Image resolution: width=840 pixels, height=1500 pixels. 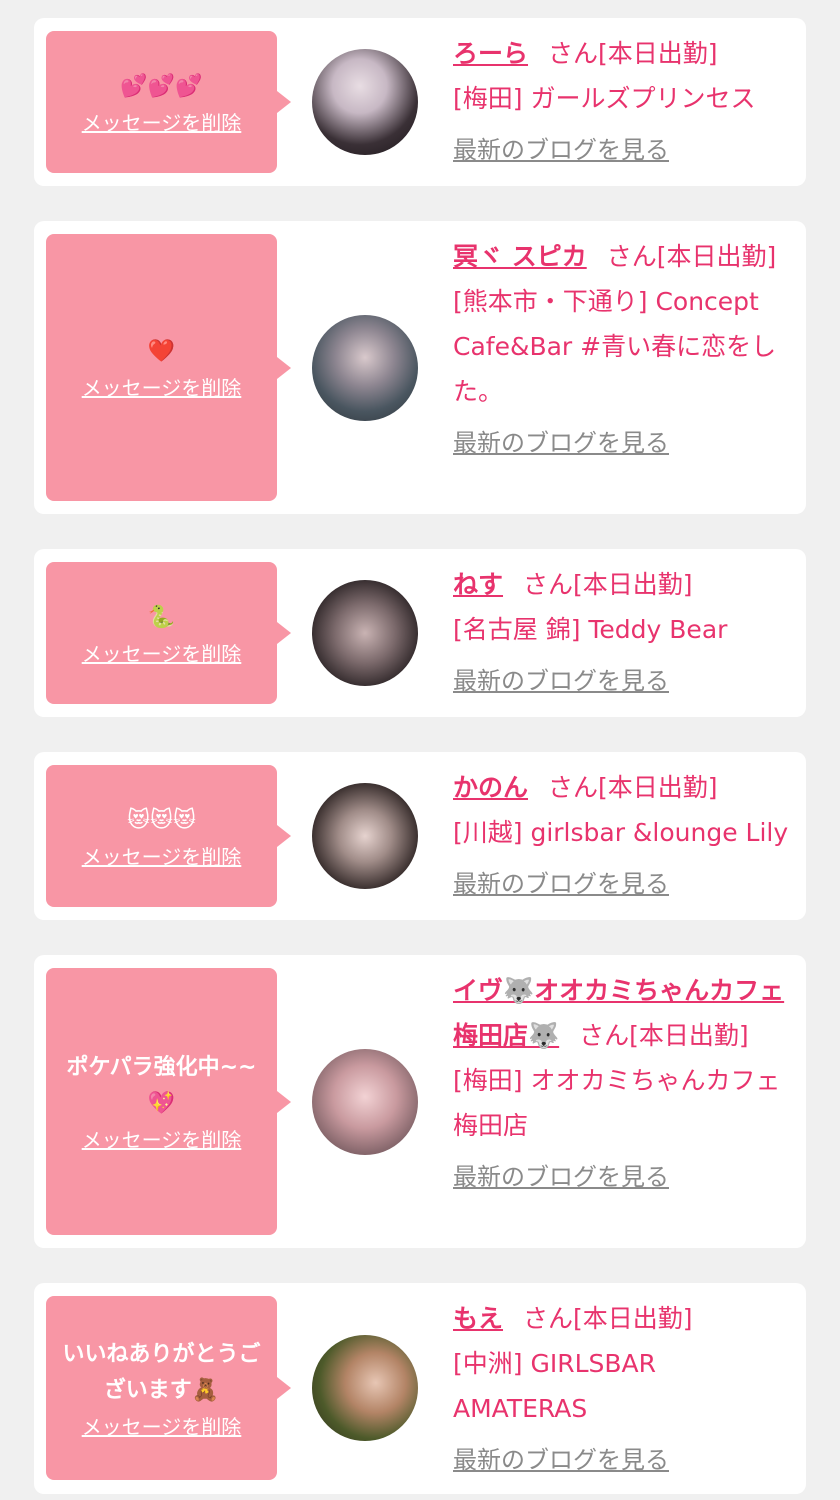 What do you see at coordinates (554, 1386) in the screenshot?
I see `shop-name: [中洲] GIRLSBAR AMATERAS` at bounding box center [554, 1386].